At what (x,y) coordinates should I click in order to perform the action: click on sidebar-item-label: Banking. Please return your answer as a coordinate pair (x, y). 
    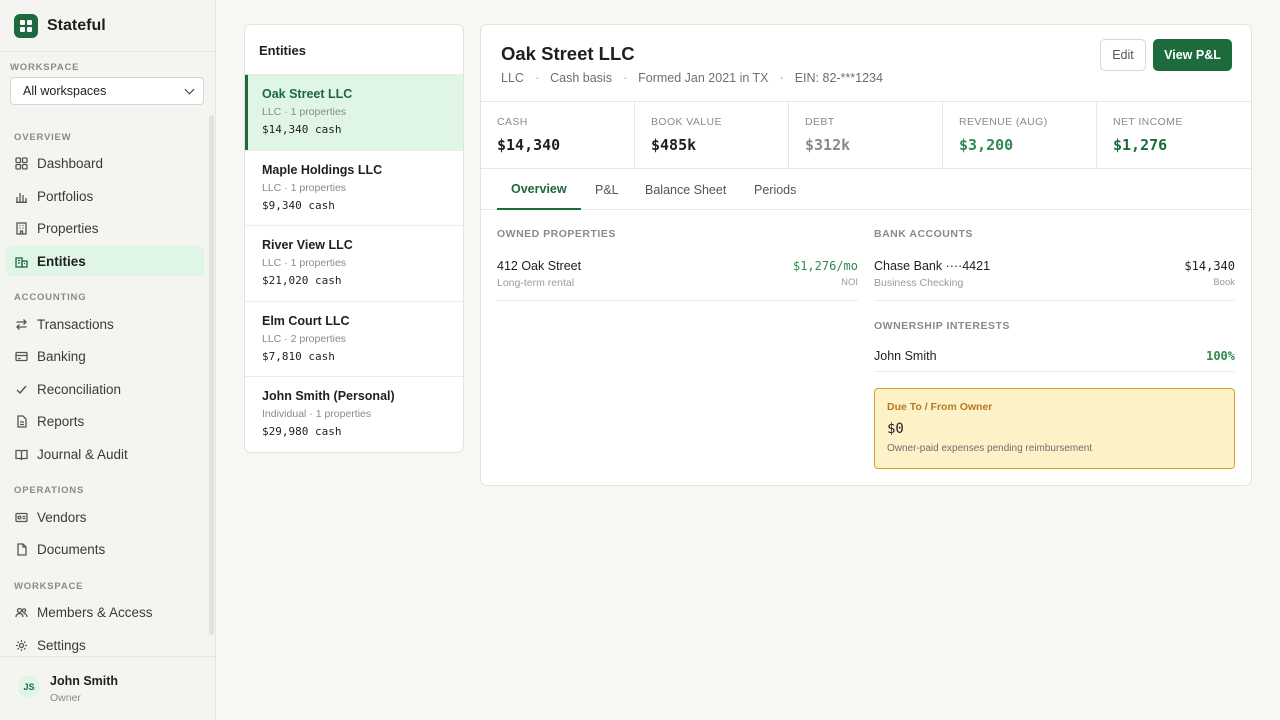
    Looking at the image, I should click on (61, 356).